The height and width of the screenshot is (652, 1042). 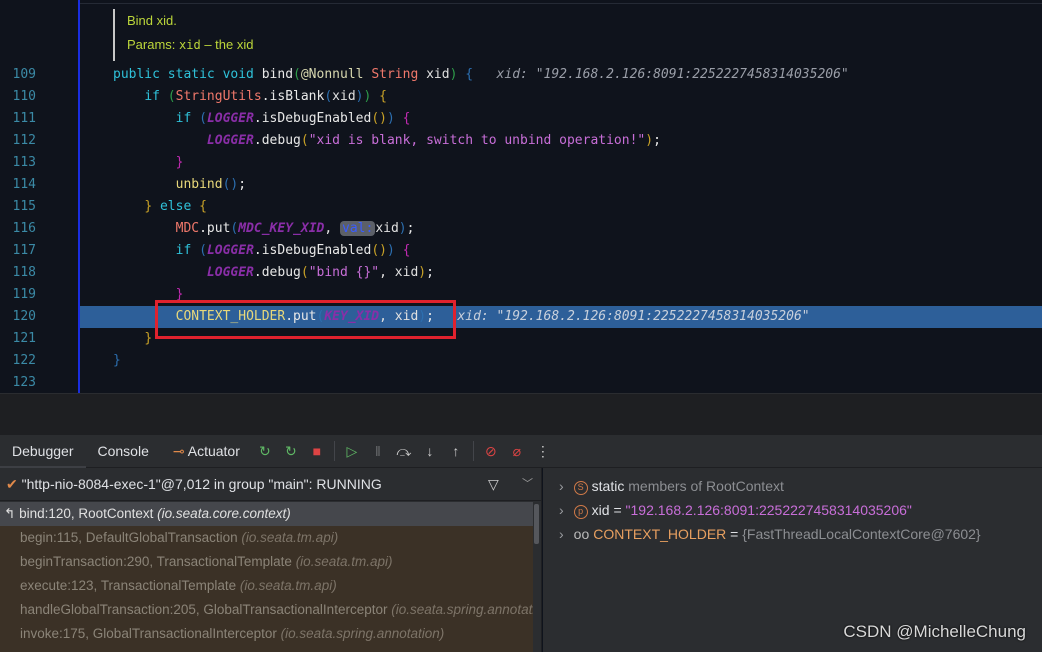 I want to click on code-token: else, so click(x=176, y=206).